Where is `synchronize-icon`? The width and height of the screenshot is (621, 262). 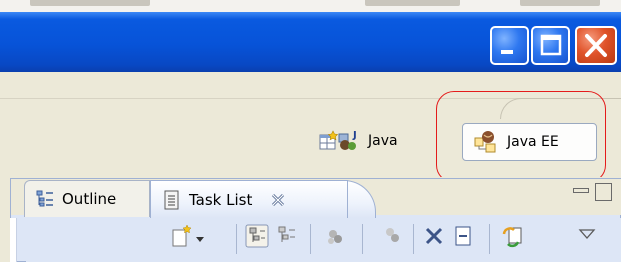 synchronize-icon is located at coordinates (514, 236).